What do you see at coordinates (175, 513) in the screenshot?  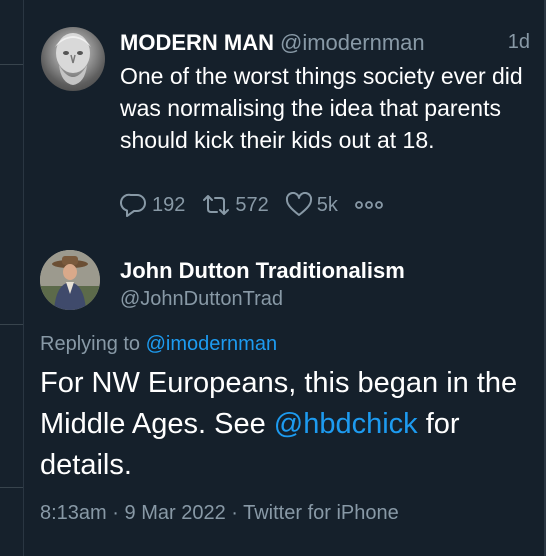 I see `tweet-date: 9 Mar 2022` at bounding box center [175, 513].